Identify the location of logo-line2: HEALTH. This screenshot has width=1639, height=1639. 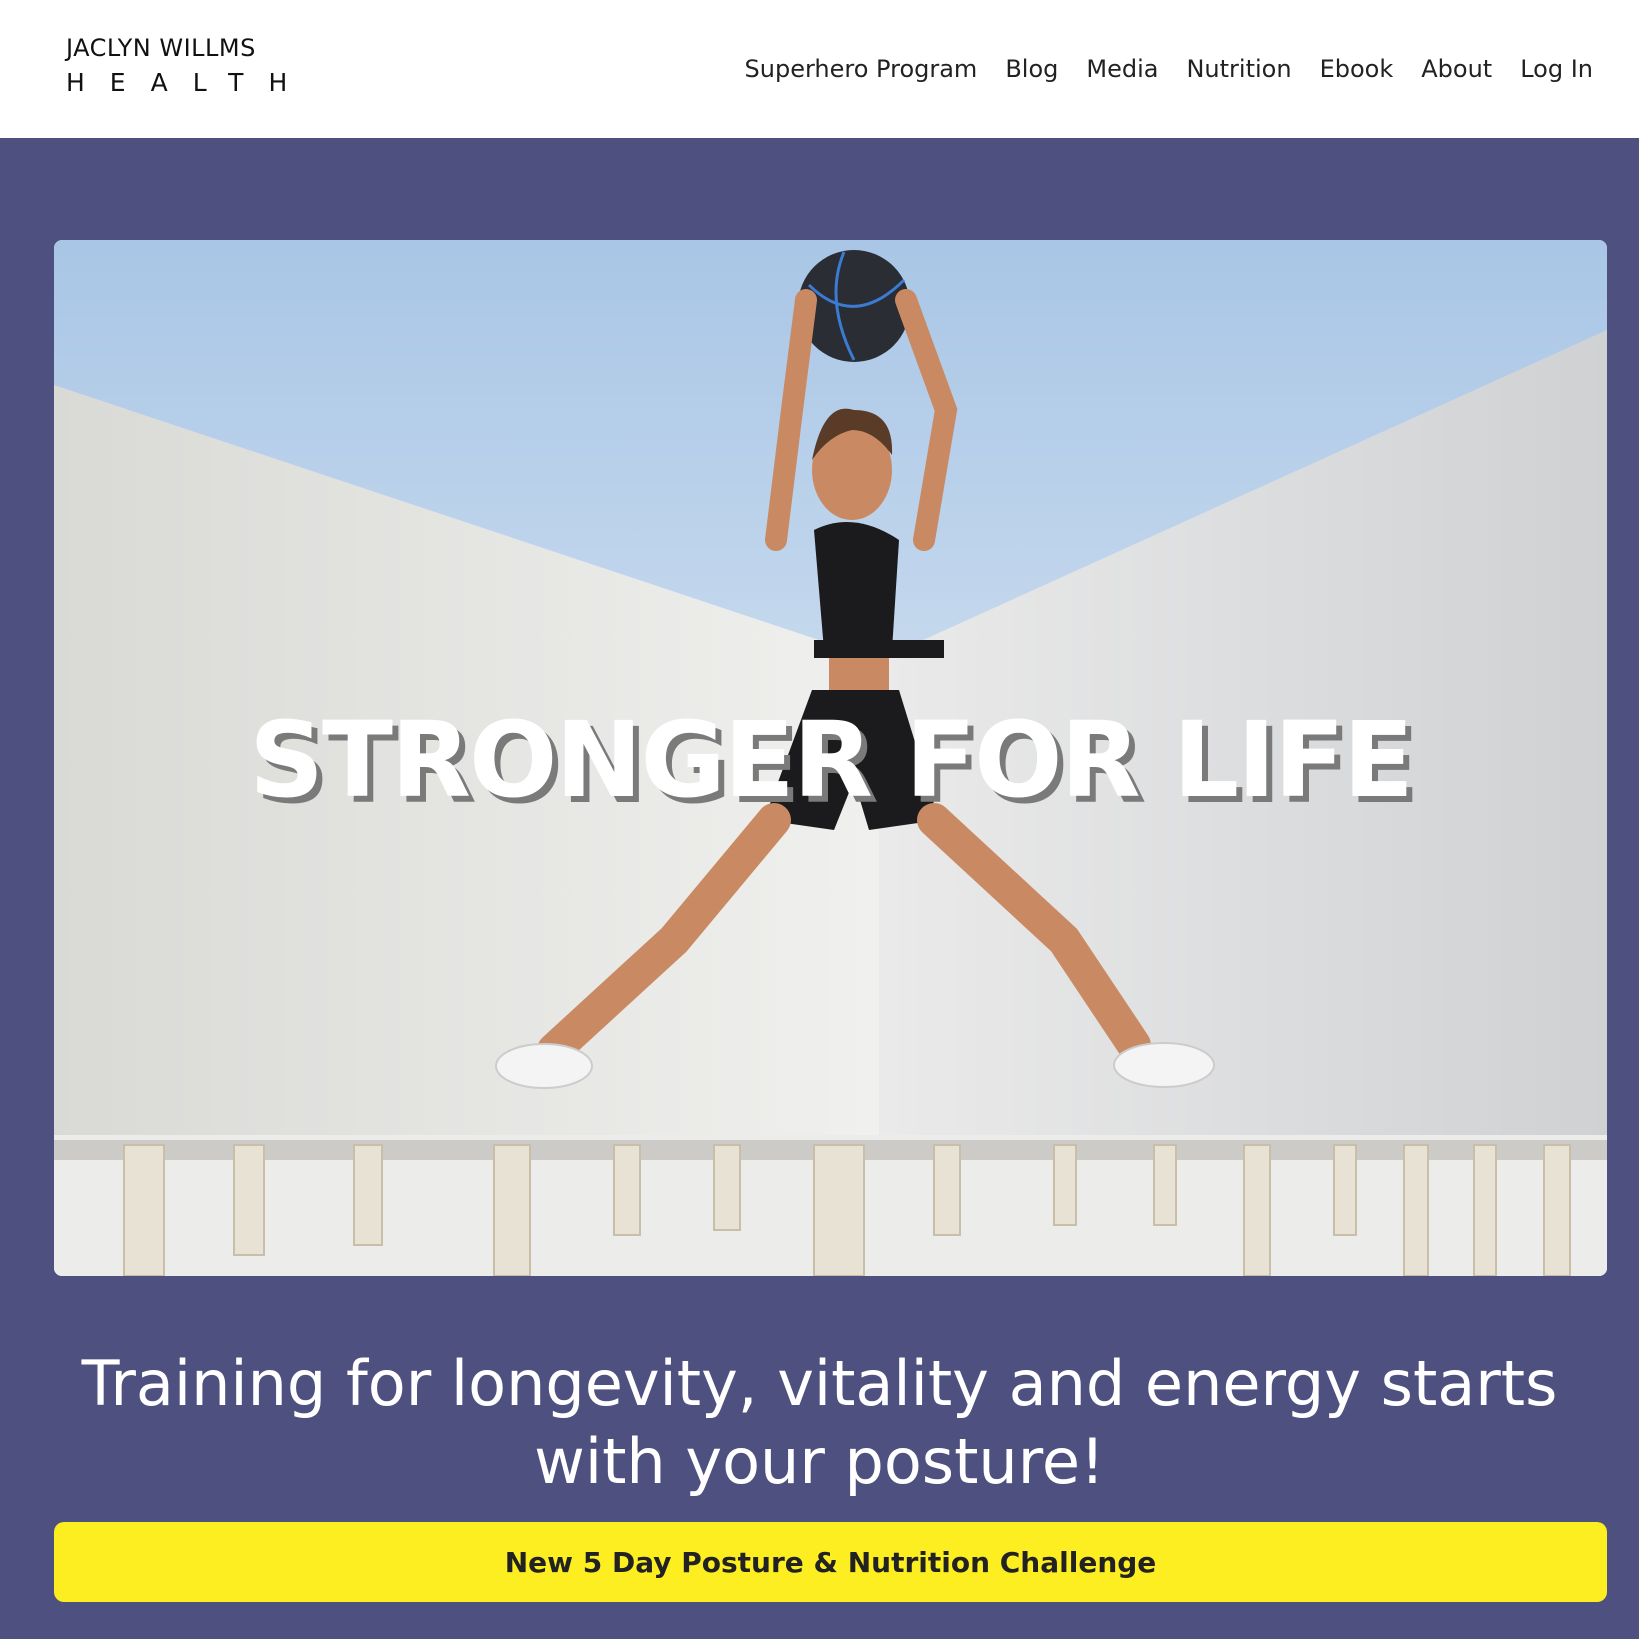
(189, 82).